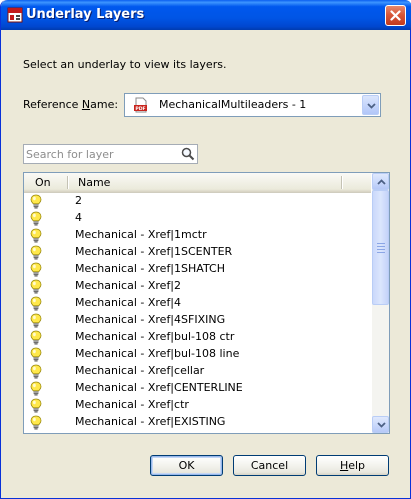 The height and width of the screenshot is (499, 411). I want to click on list-item: Mechanical - Xref|4SFIXING, so click(197, 320).